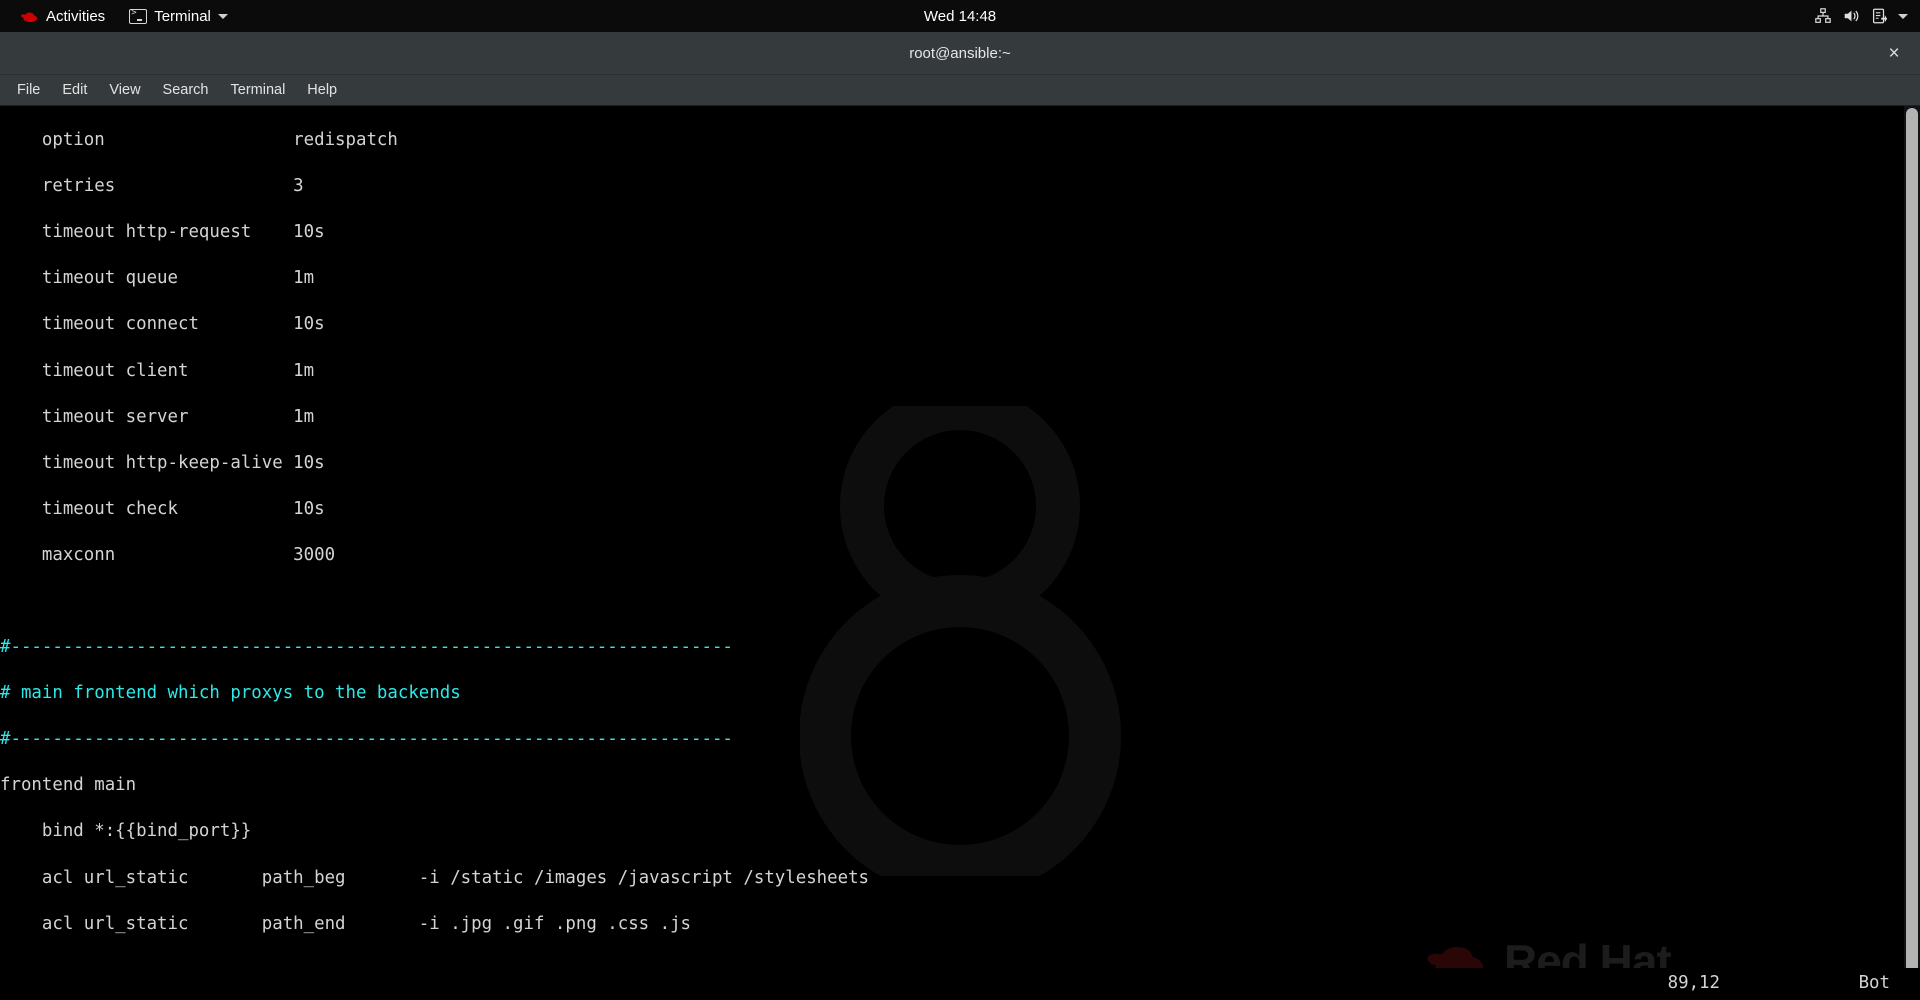 This screenshot has height=1000, width=1920. I want to click on menu-bar: File Edit View Search Terminal Help, so click(960, 90).